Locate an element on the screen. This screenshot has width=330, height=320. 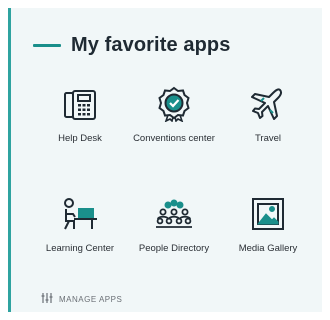
image-icon is located at coordinates (268, 214).